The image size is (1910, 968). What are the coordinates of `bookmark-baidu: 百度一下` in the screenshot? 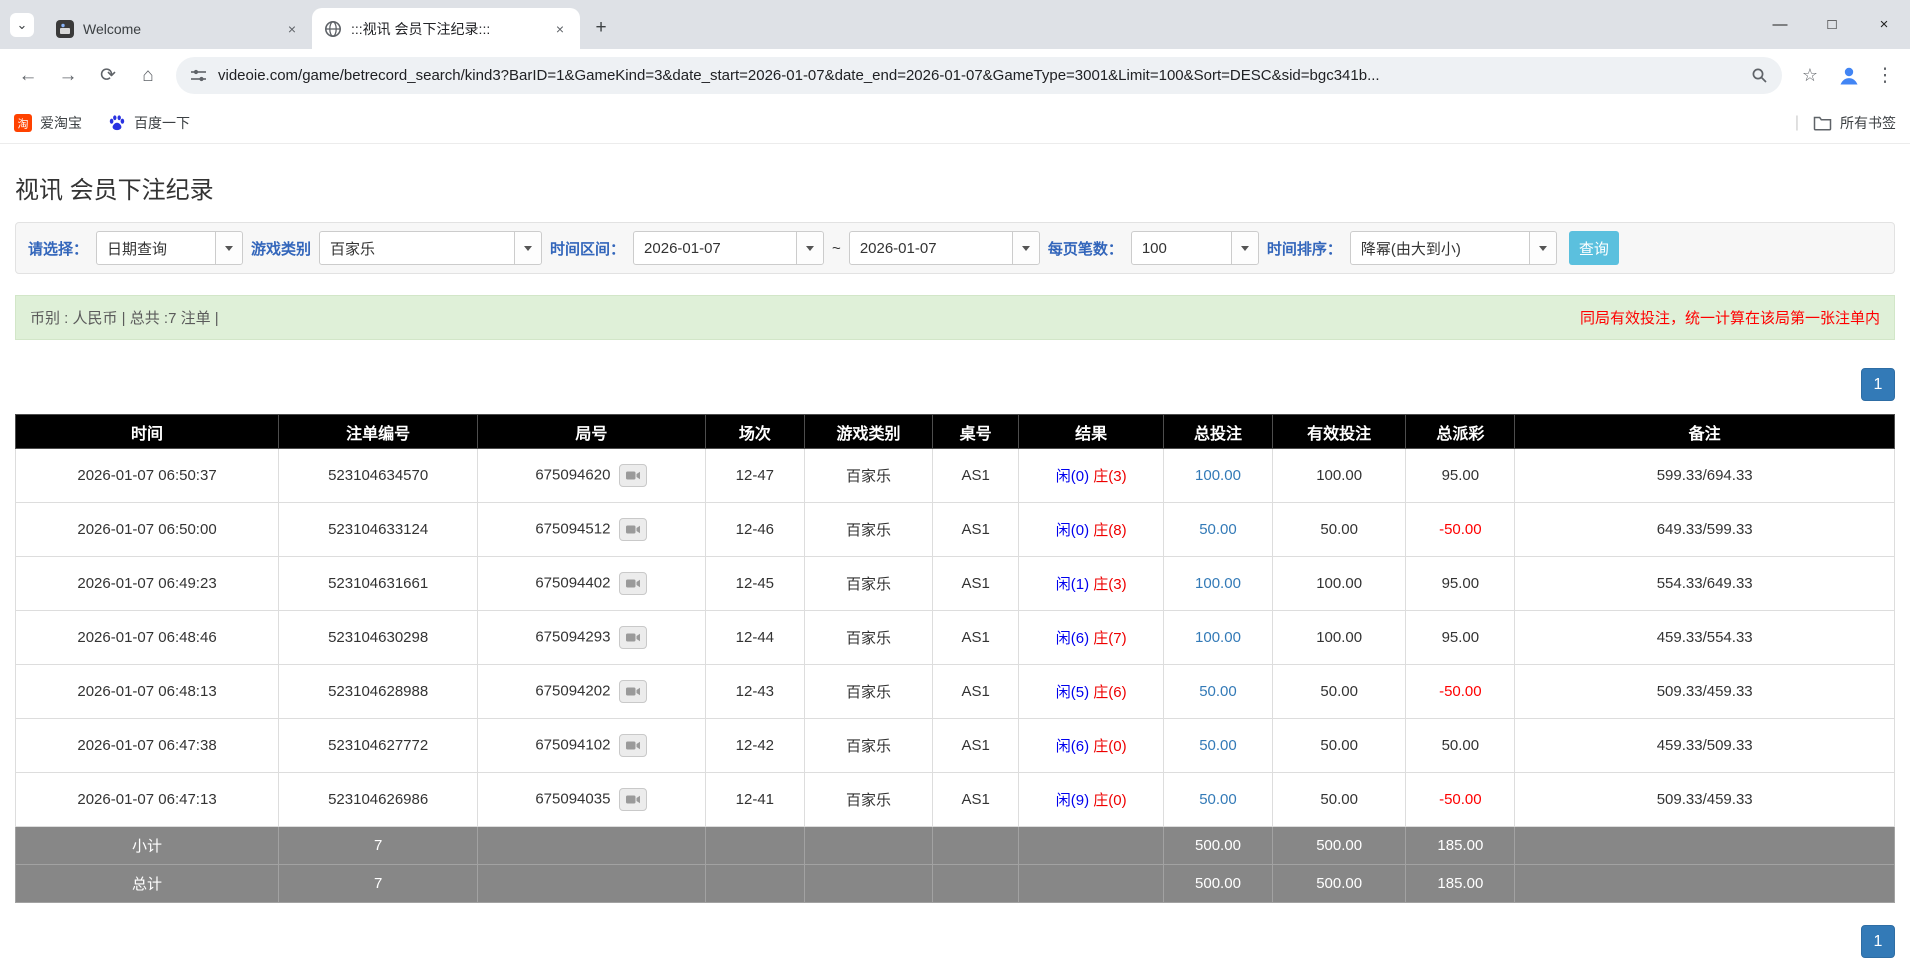 It's located at (149, 123).